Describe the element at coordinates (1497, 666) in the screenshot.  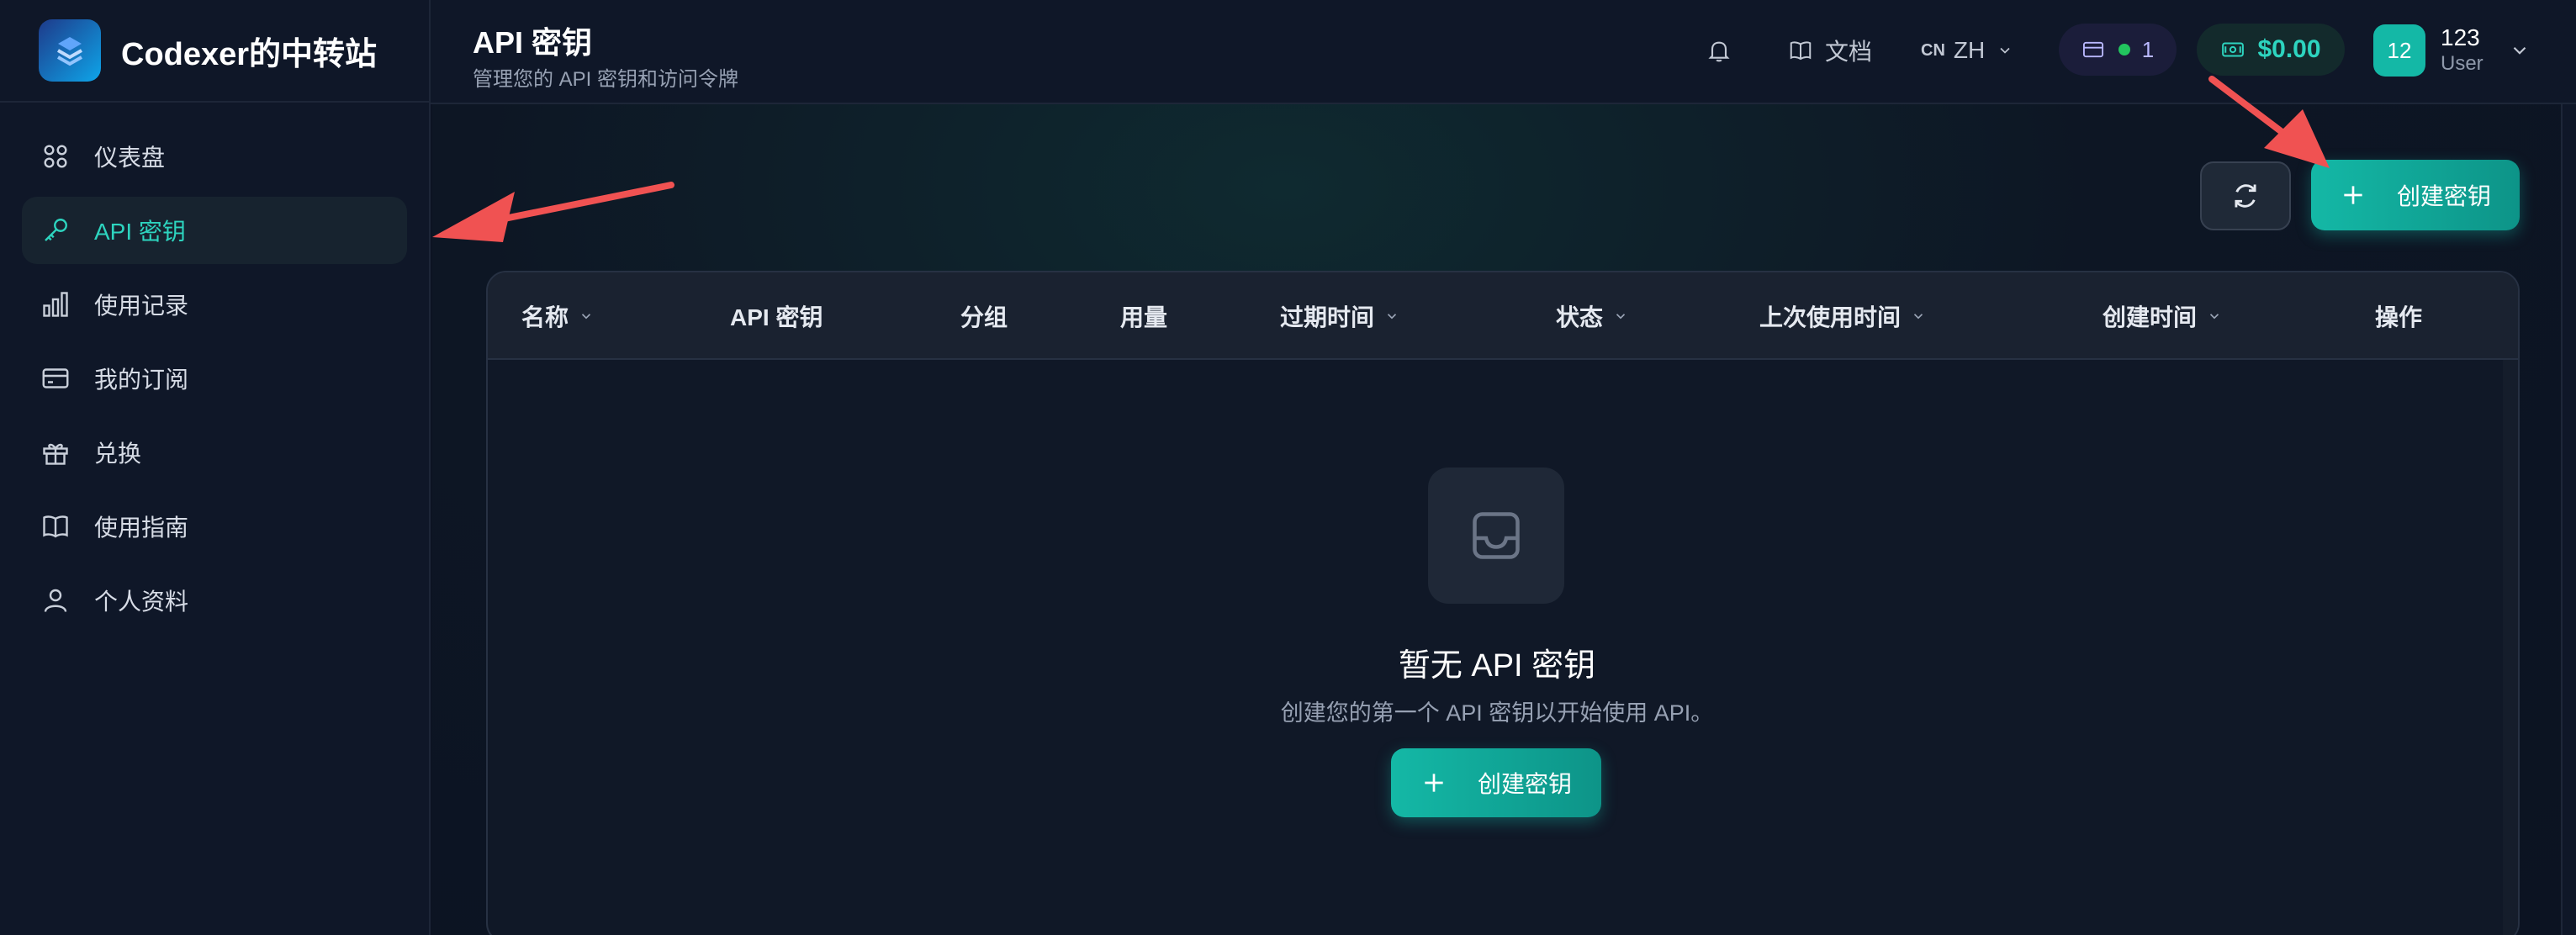
I see `empty-state-title: 暂无 API 密钥` at that location.